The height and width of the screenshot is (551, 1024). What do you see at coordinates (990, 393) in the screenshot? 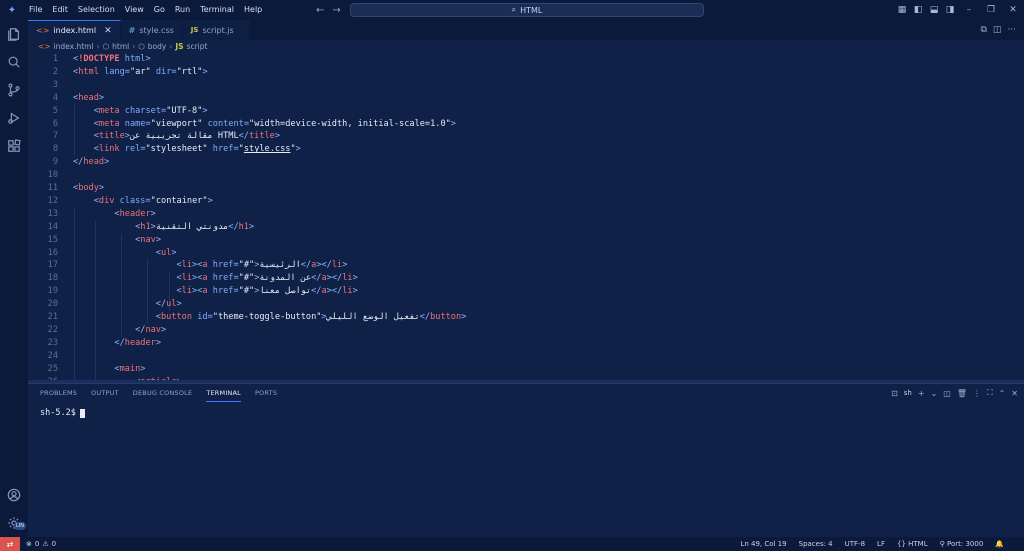
I see `maximize-panel-icon: ⛶` at bounding box center [990, 393].